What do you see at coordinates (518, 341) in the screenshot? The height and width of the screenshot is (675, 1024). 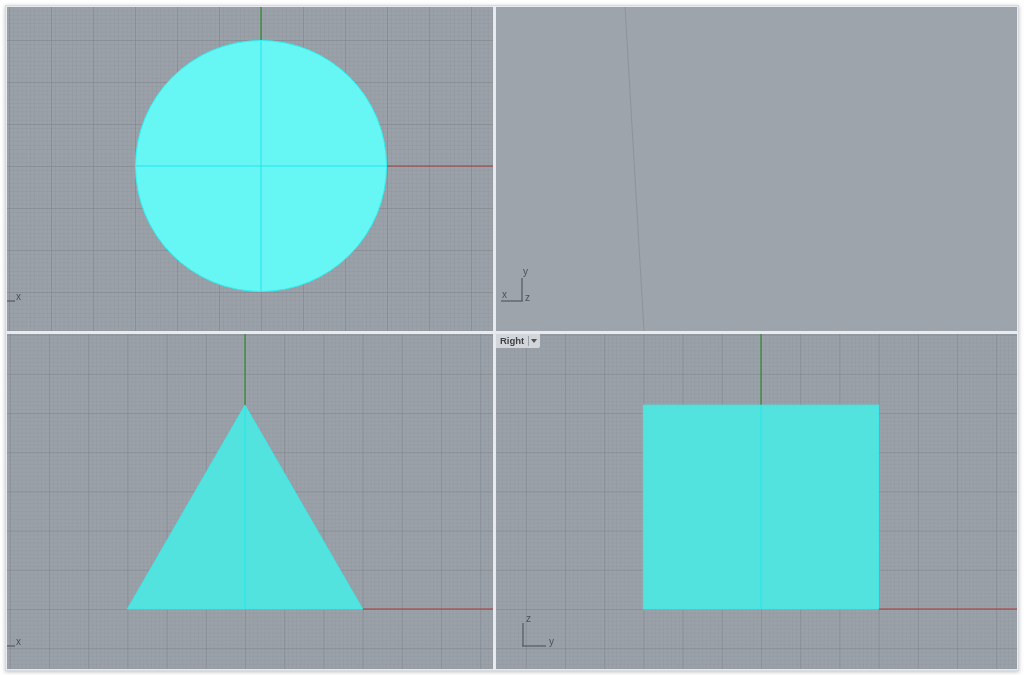 I see `view-menu-button: Right` at bounding box center [518, 341].